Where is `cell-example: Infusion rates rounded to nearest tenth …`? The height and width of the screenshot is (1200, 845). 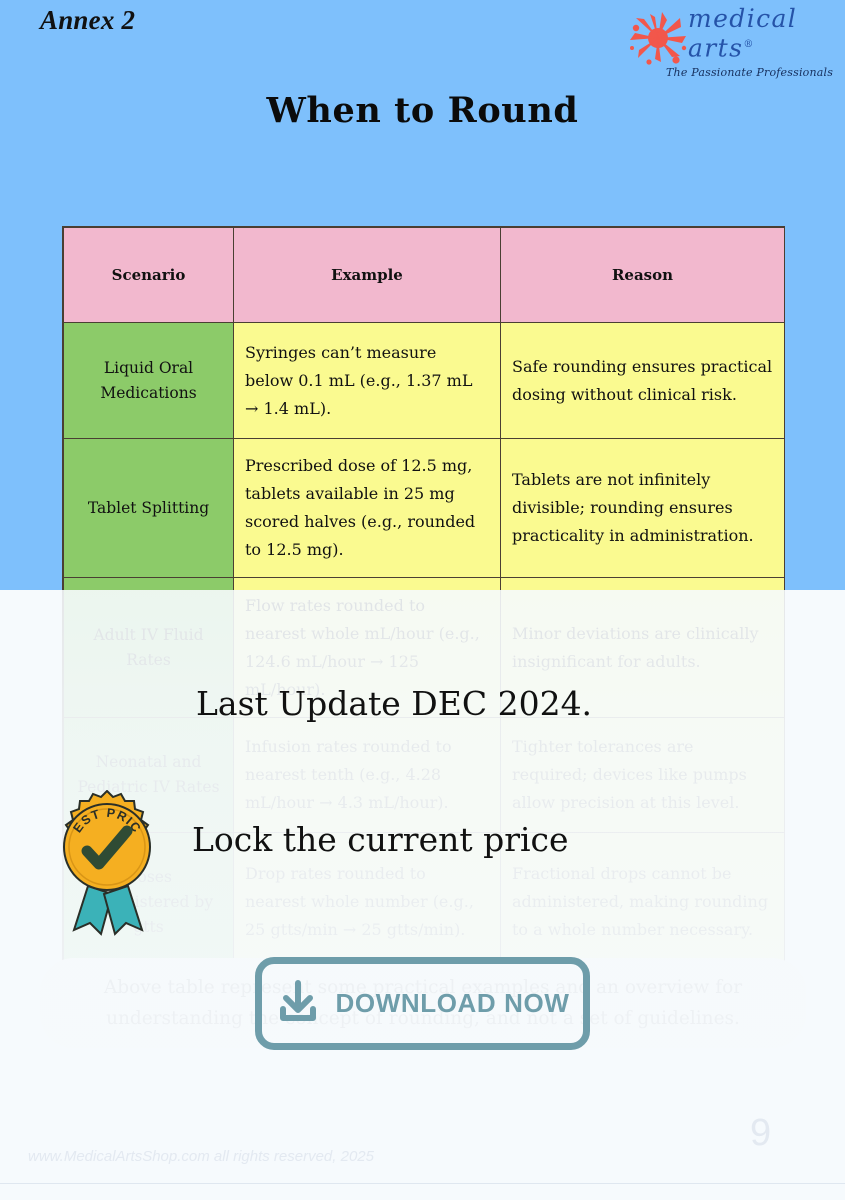 cell-example: Infusion rates rounded to nearest tenth … is located at coordinates (367, 775).